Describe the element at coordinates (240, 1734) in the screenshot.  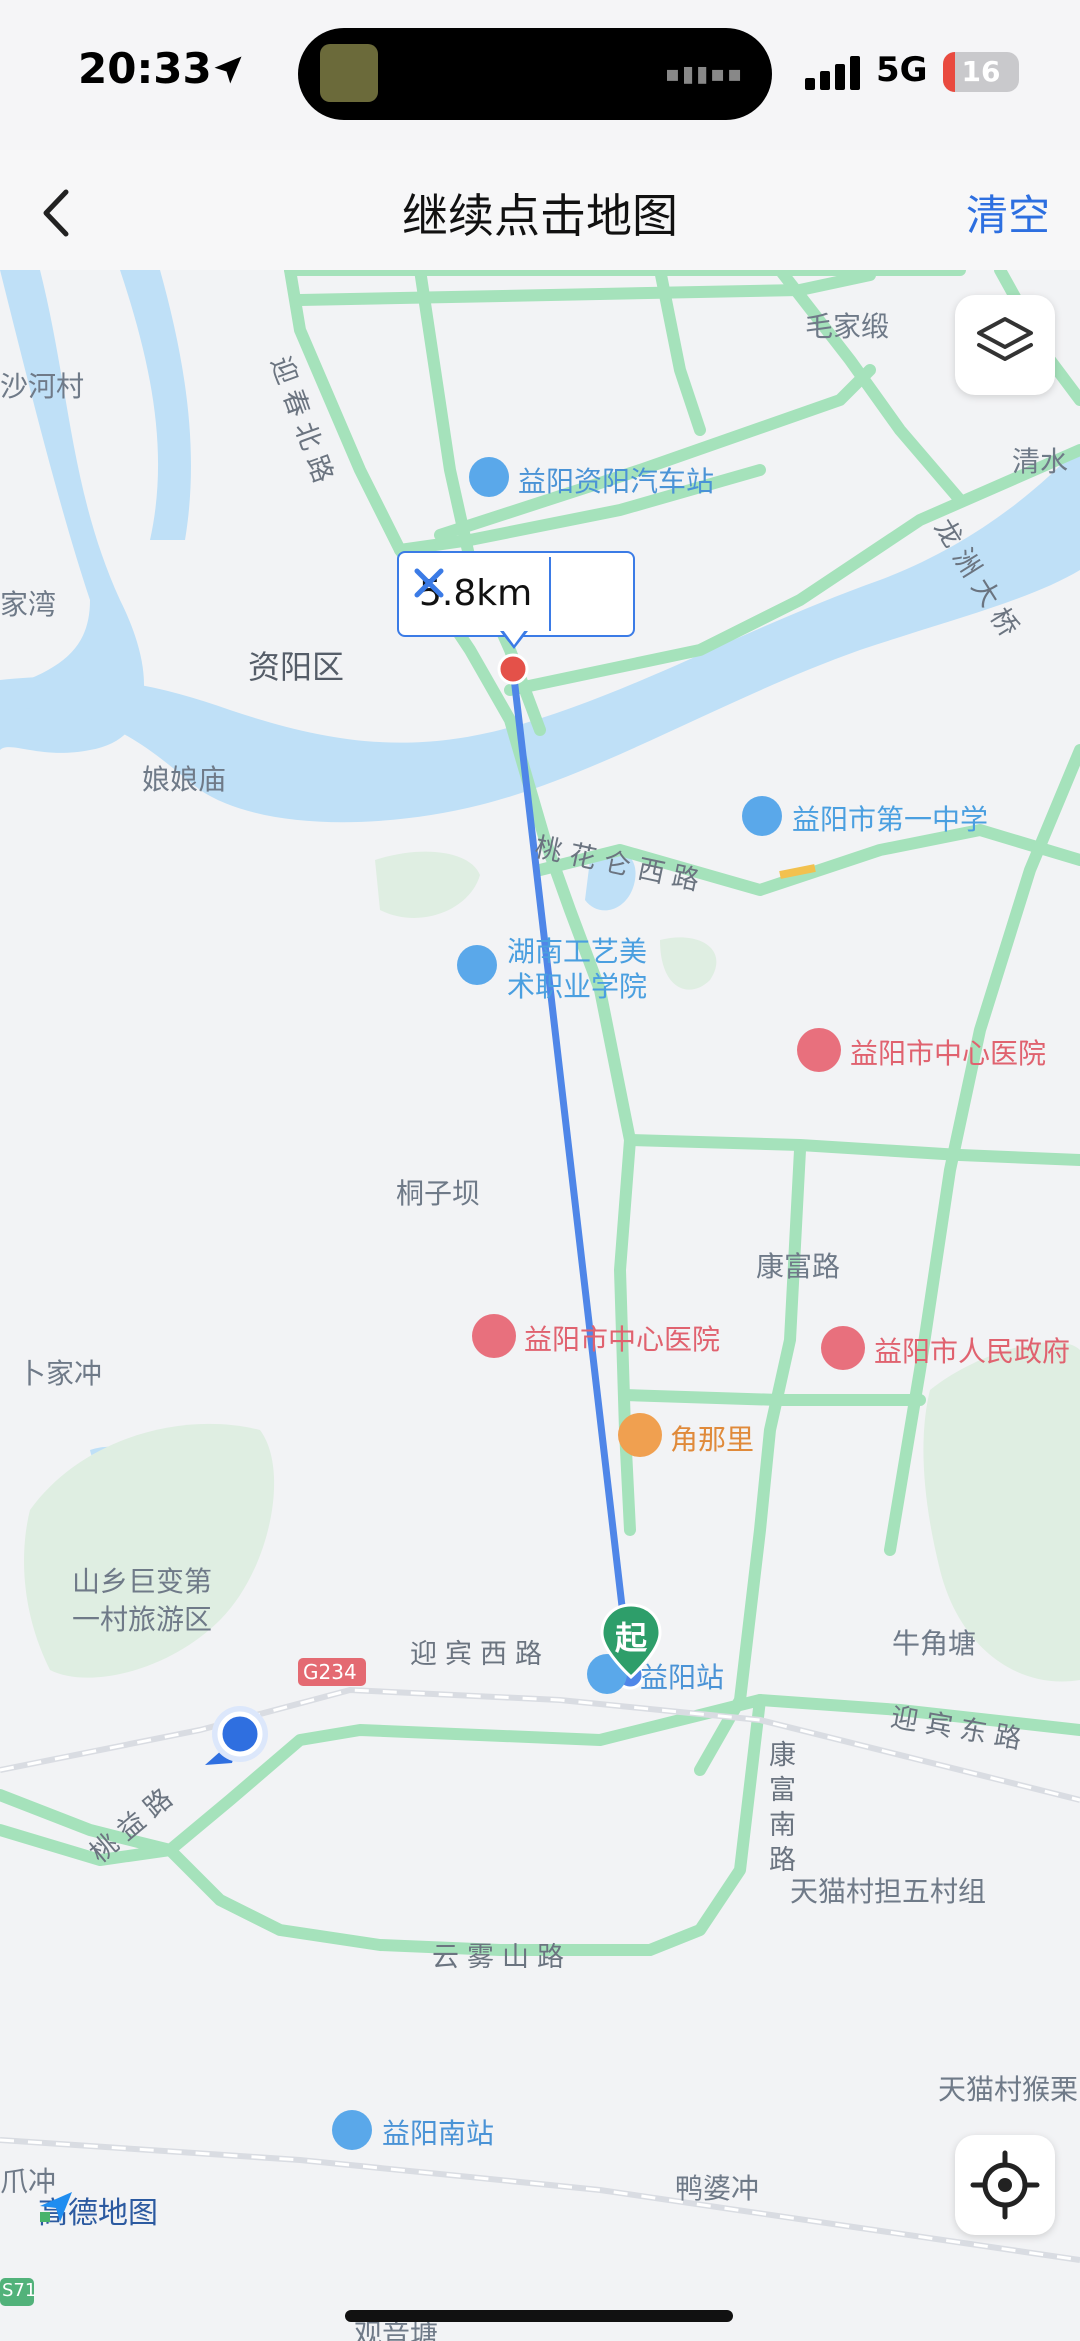
I see `user-location-dot` at that location.